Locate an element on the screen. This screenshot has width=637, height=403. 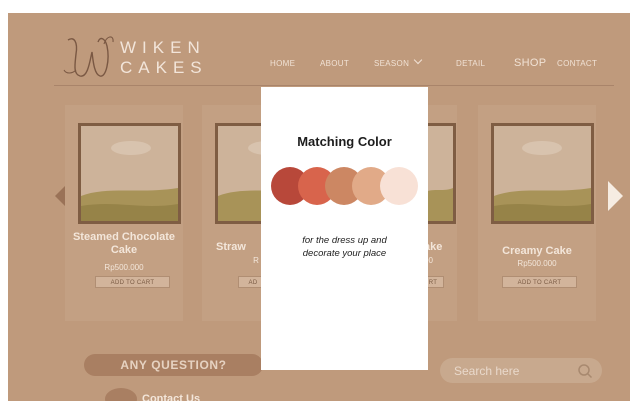
product-name: Steamed Chocolate Cake is located at coordinates (124, 244).